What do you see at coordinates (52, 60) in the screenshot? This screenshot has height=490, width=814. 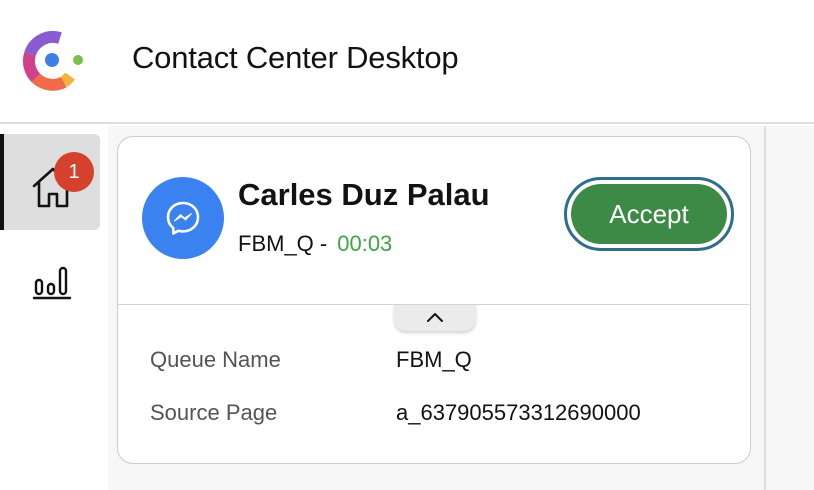 I see `webex-contact-center-logo` at bounding box center [52, 60].